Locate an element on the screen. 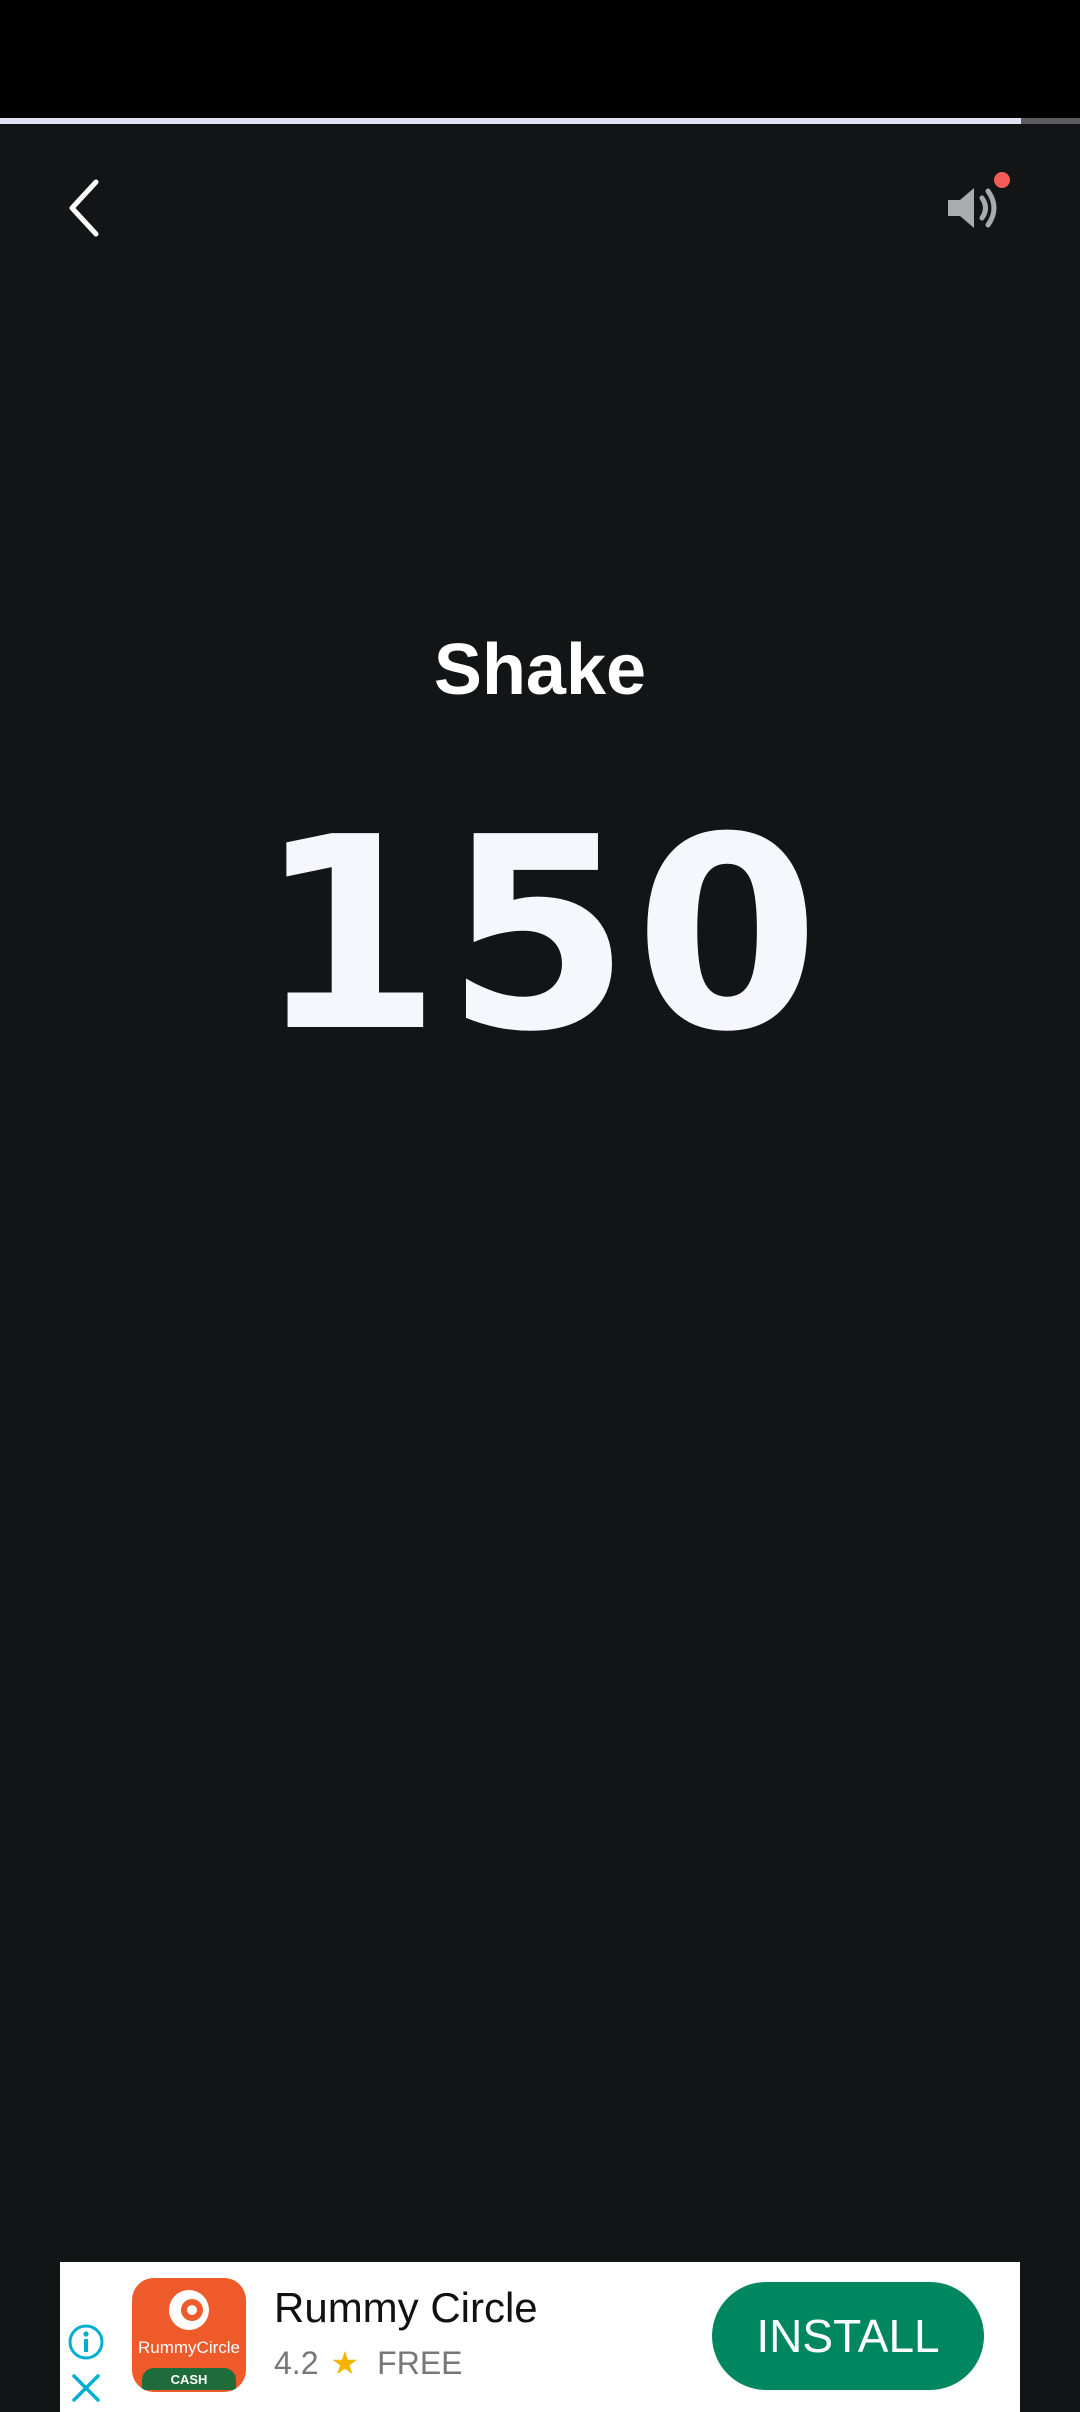 The width and height of the screenshot is (1080, 2412). progress-bar is located at coordinates (540, 121).